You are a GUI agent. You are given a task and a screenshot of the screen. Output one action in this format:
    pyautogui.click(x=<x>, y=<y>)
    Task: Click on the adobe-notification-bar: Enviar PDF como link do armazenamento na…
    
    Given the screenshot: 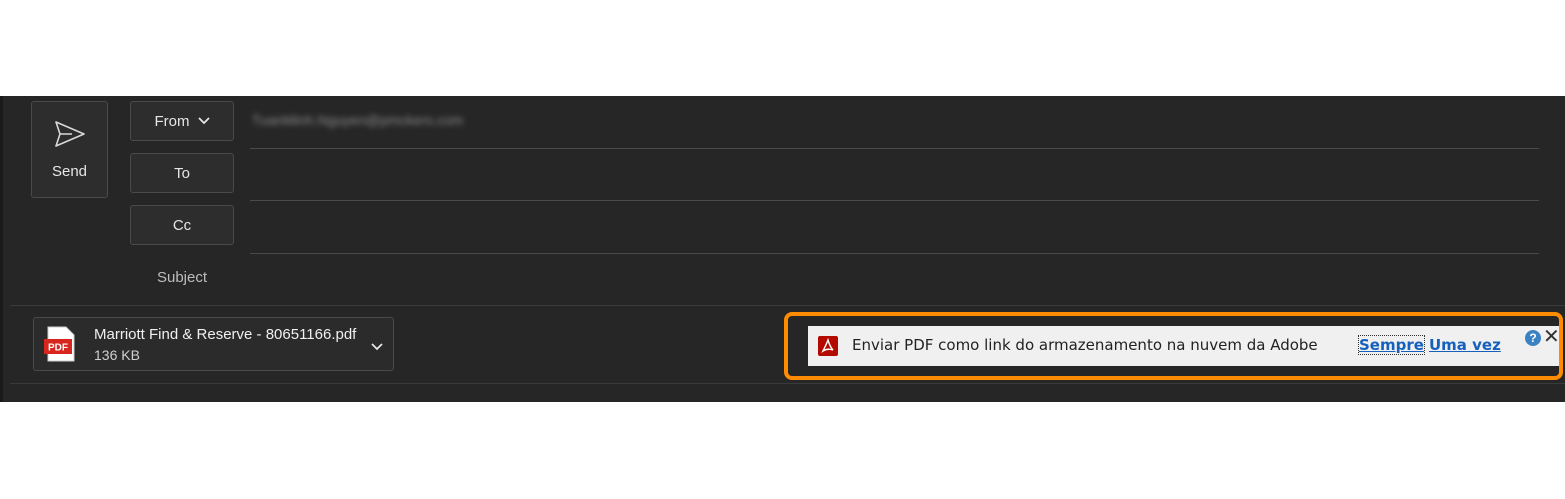 What is the action you would take?
    pyautogui.click(x=1184, y=346)
    